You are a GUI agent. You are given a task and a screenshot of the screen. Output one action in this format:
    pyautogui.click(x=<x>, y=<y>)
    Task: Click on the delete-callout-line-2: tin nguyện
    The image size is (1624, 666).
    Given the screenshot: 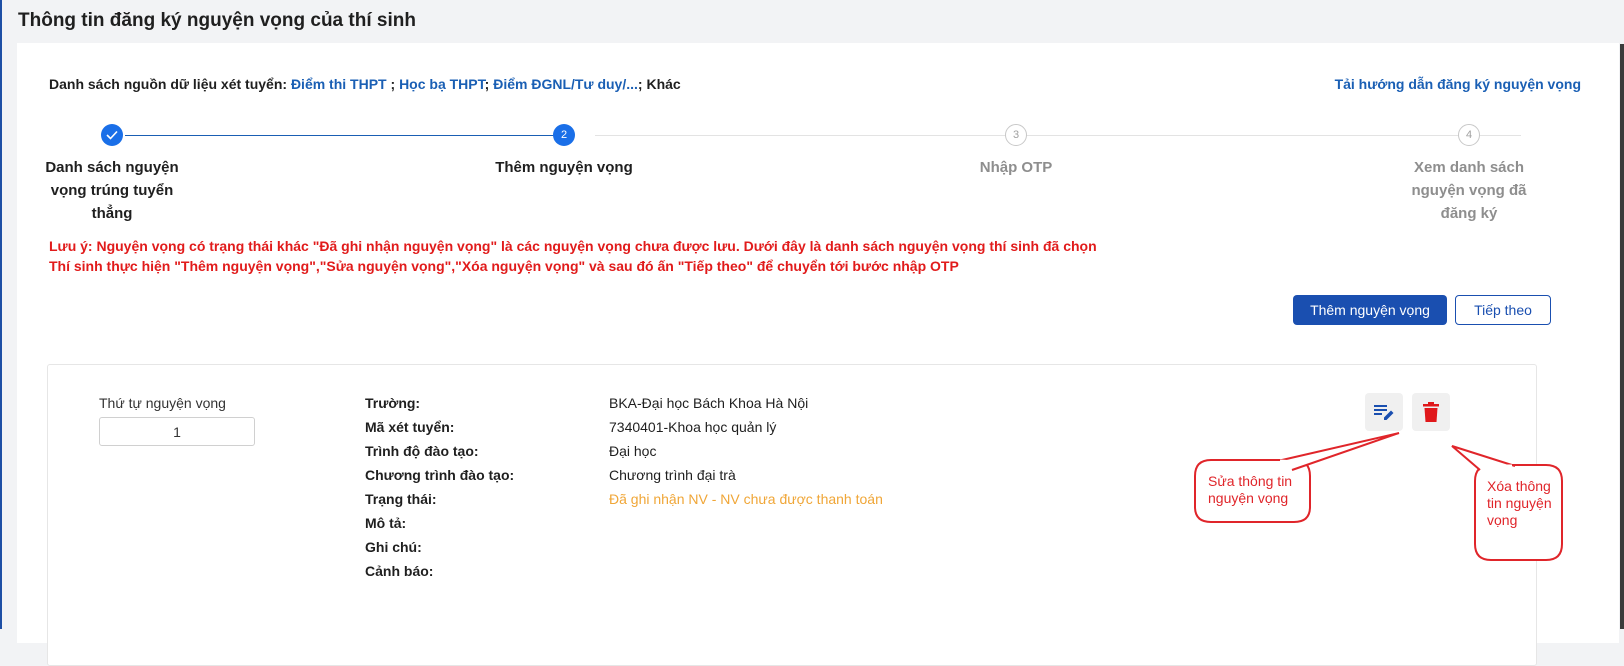 What is the action you would take?
    pyautogui.click(x=1519, y=503)
    